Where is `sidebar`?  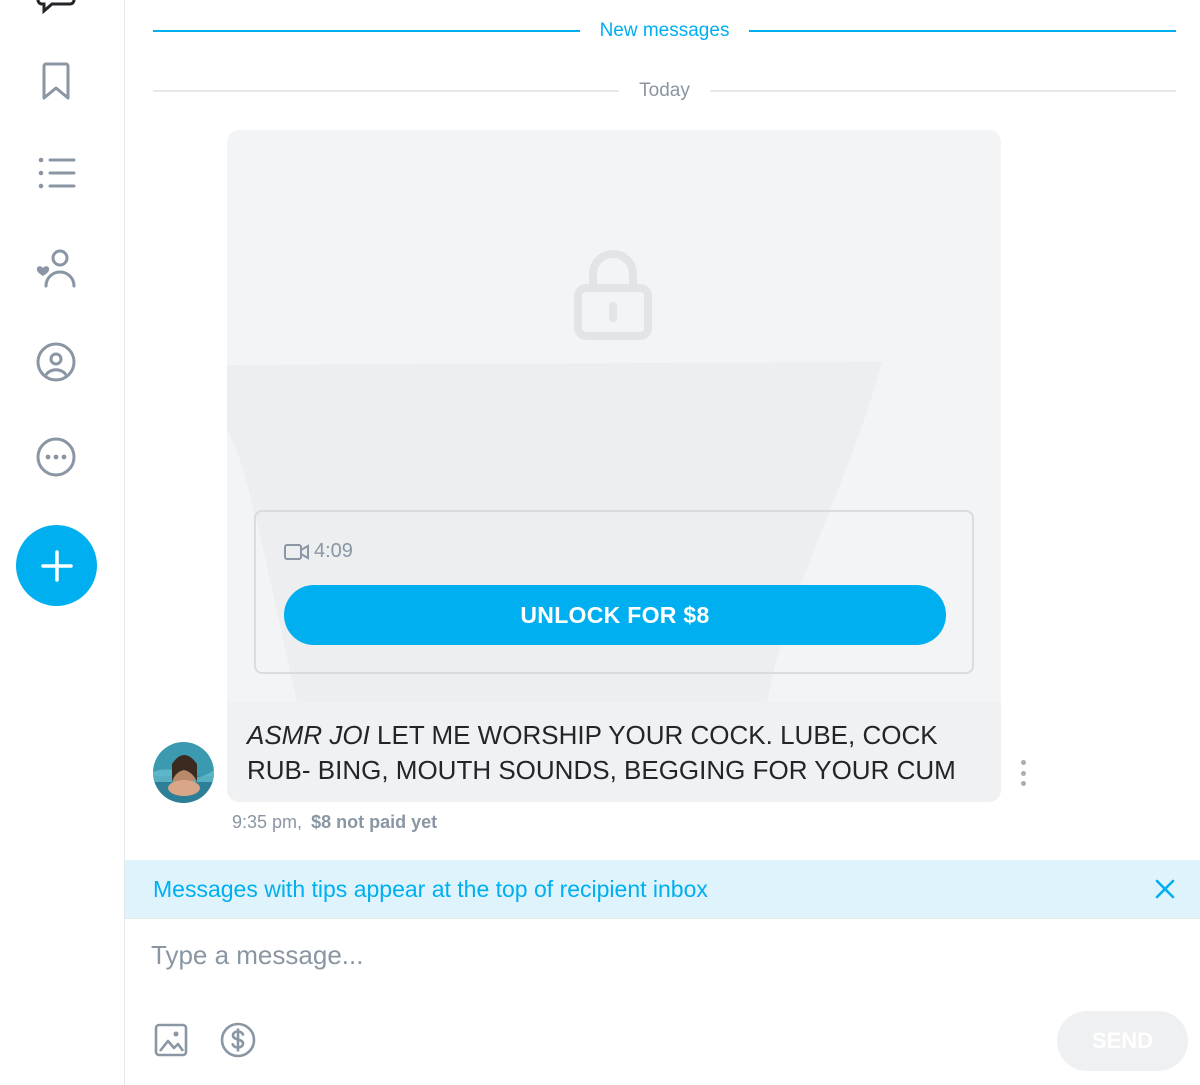 sidebar is located at coordinates (62, 542).